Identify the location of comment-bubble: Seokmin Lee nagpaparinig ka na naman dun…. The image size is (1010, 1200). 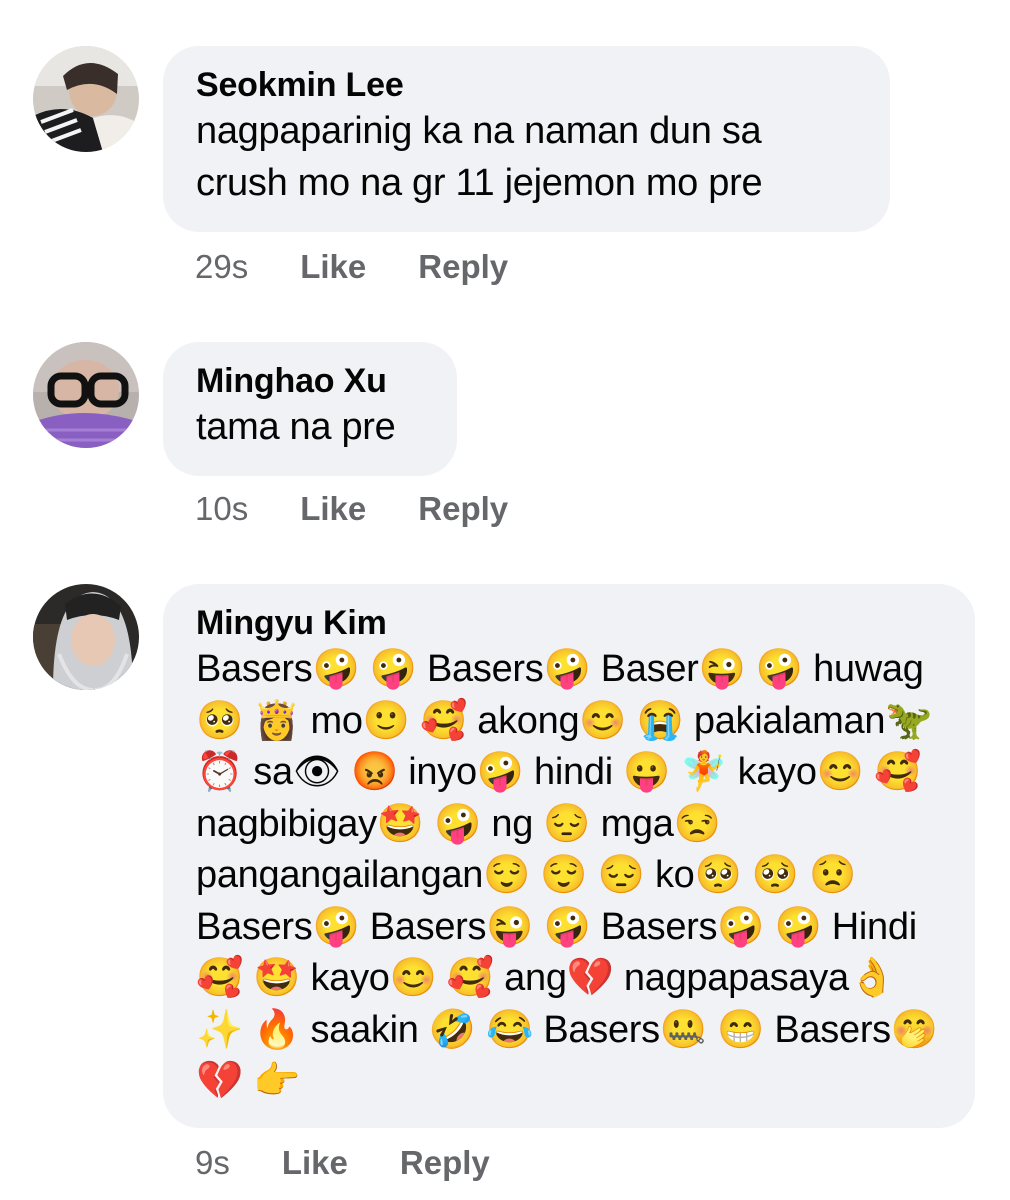
(526, 139).